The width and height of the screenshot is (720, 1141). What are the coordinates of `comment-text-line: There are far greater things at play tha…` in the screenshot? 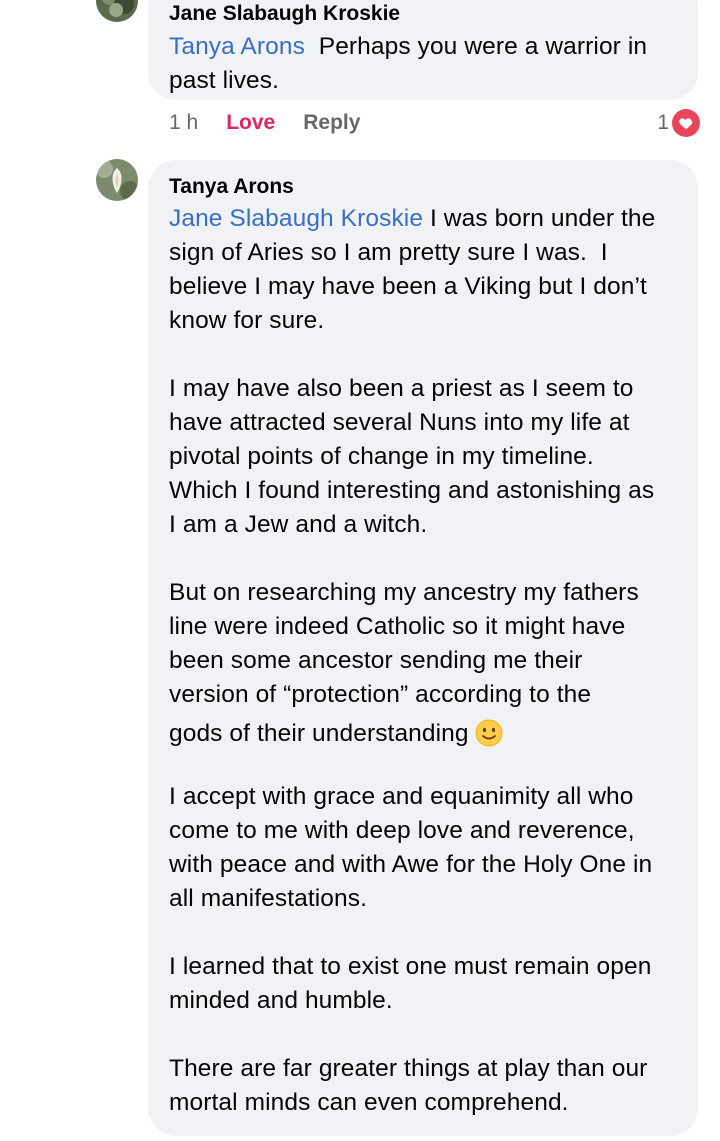 It's located at (408, 1068).